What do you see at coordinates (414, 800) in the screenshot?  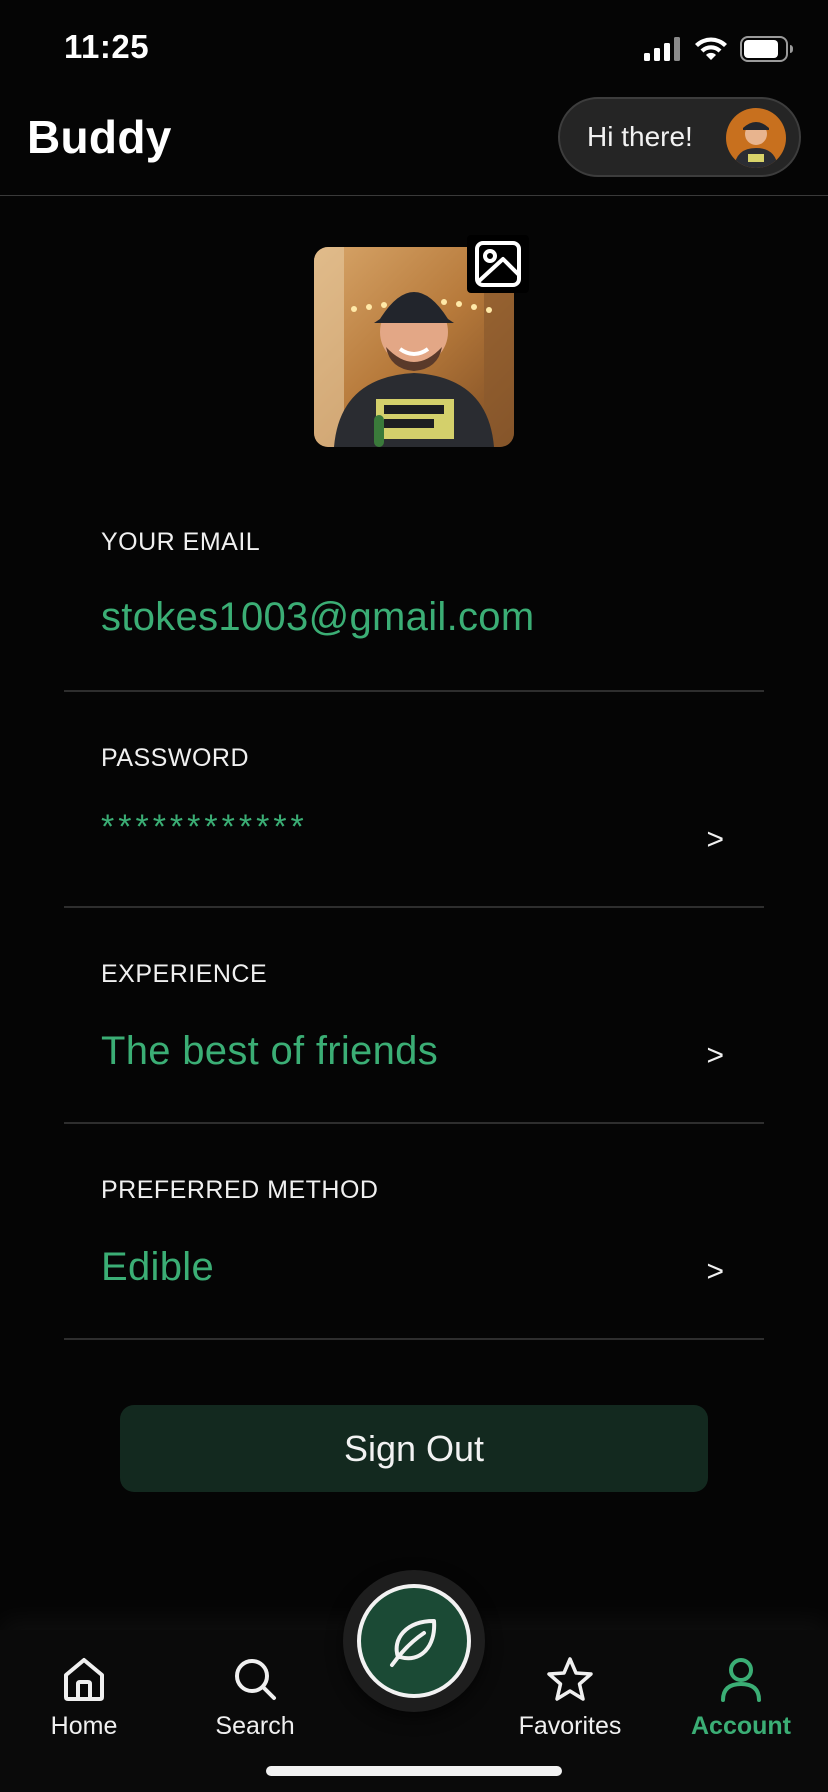 I see `password-field: PASSWORD ************ >` at bounding box center [414, 800].